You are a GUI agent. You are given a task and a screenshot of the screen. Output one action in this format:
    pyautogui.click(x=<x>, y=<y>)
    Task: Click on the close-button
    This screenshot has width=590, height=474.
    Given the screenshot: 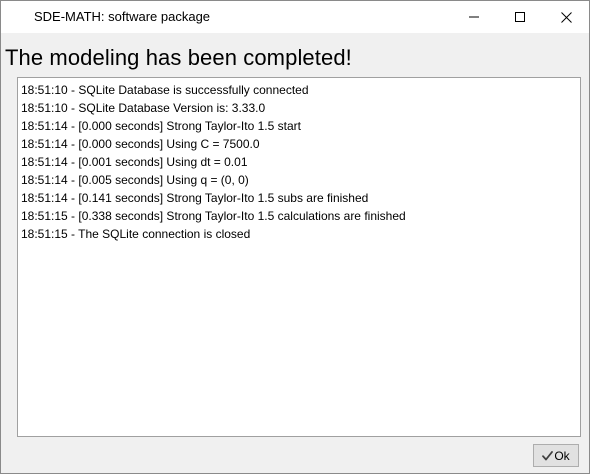 What is the action you would take?
    pyautogui.click(x=566, y=17)
    